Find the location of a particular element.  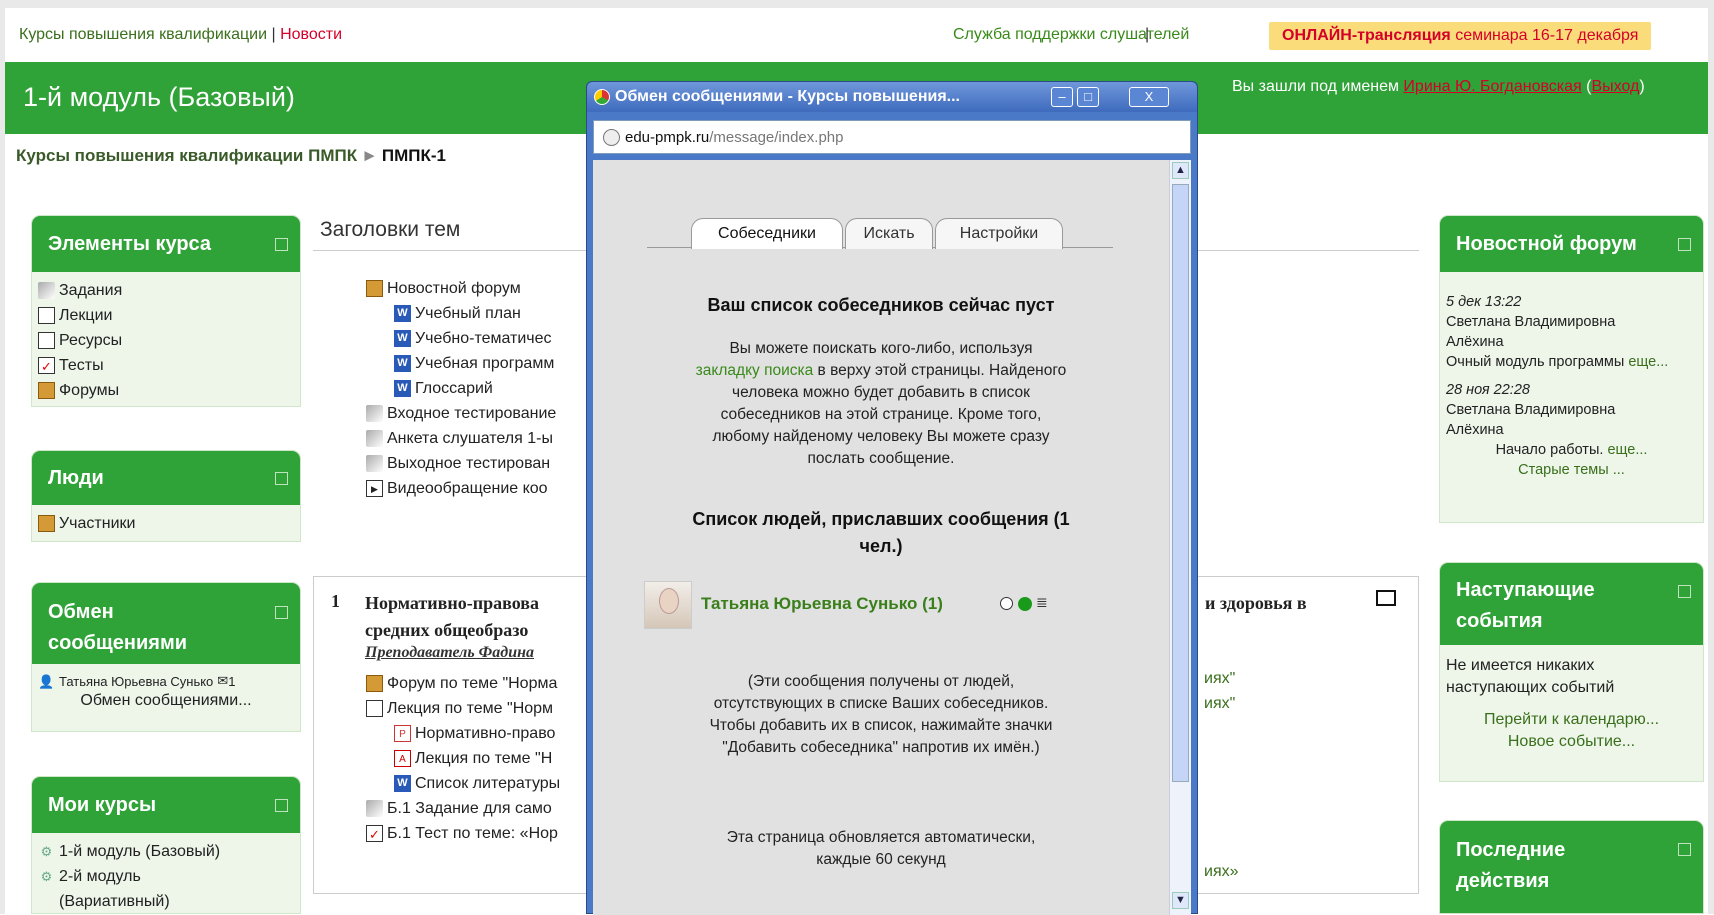

list-item: A Лекция по теме "Н is located at coordinates (463, 758).